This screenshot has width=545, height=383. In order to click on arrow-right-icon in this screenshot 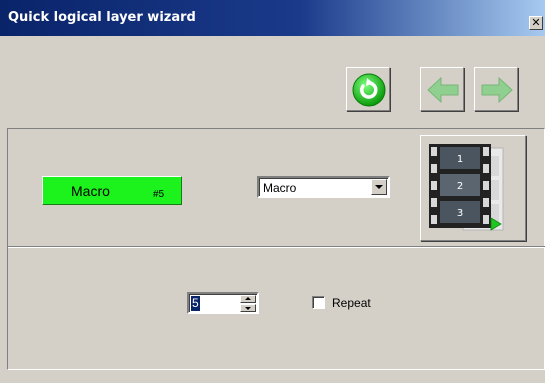, I will do `click(497, 90)`.